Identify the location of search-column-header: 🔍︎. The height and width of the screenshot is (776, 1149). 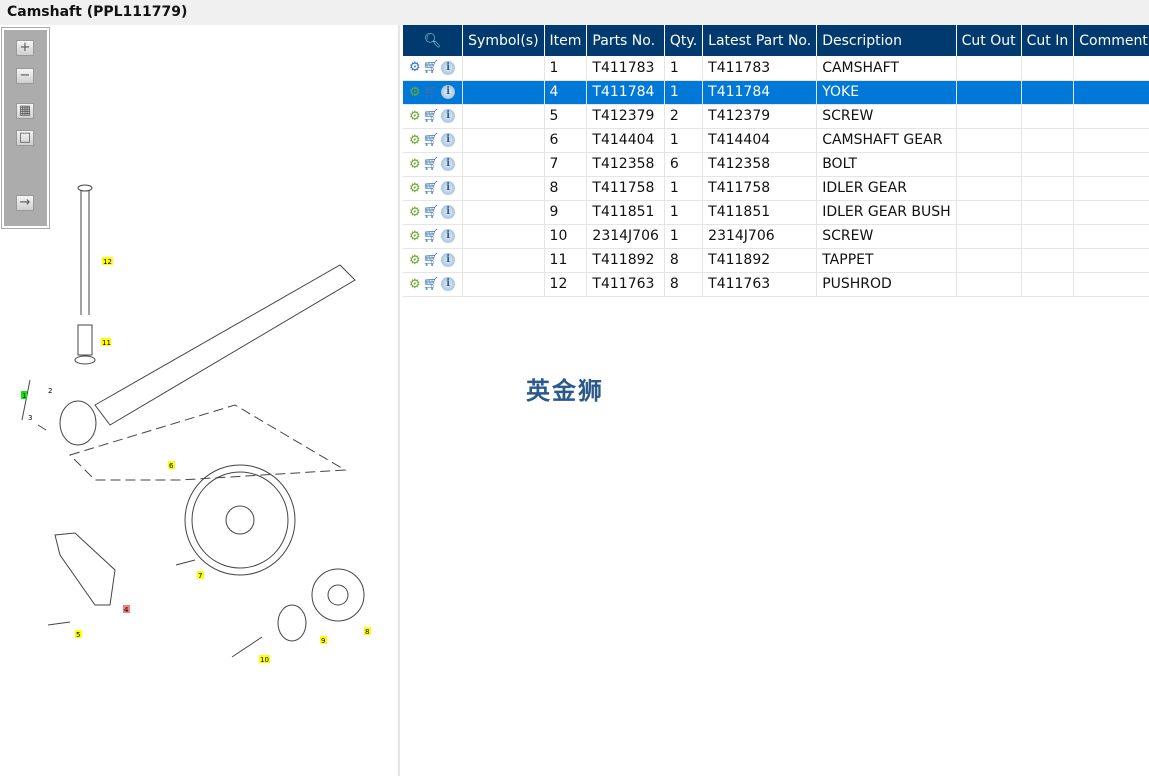
(433, 40).